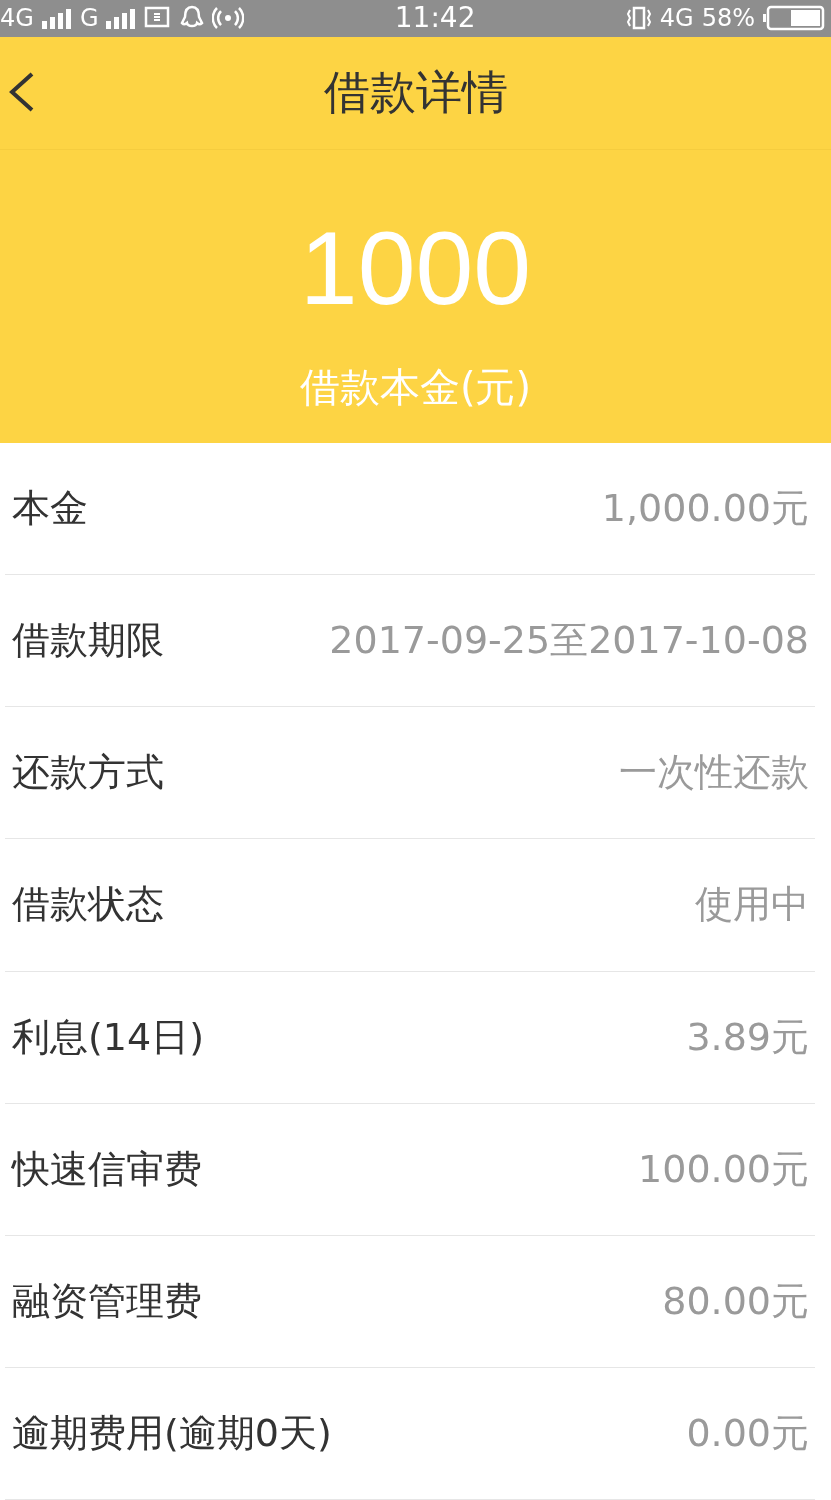 The height and width of the screenshot is (1500, 831). I want to click on row-label: 借款期限, so click(88, 641).